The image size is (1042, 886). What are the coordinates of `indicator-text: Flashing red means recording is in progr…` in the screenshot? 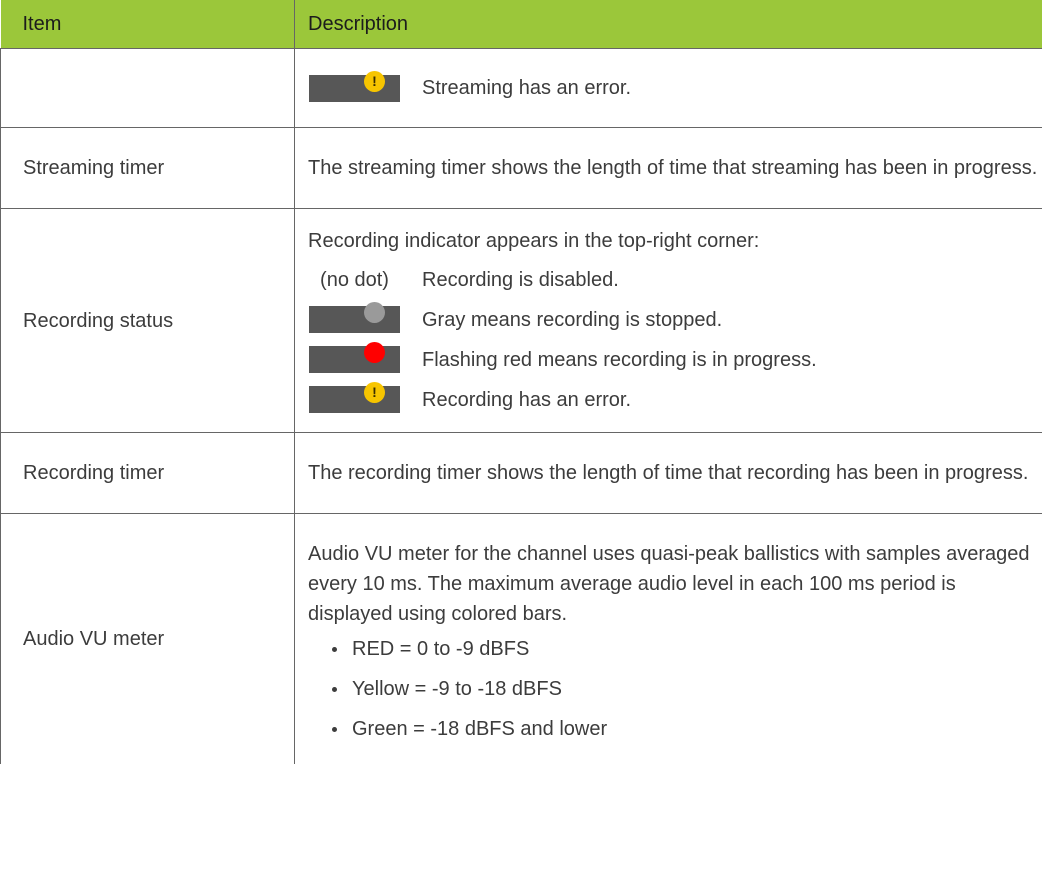 It's located at (619, 359).